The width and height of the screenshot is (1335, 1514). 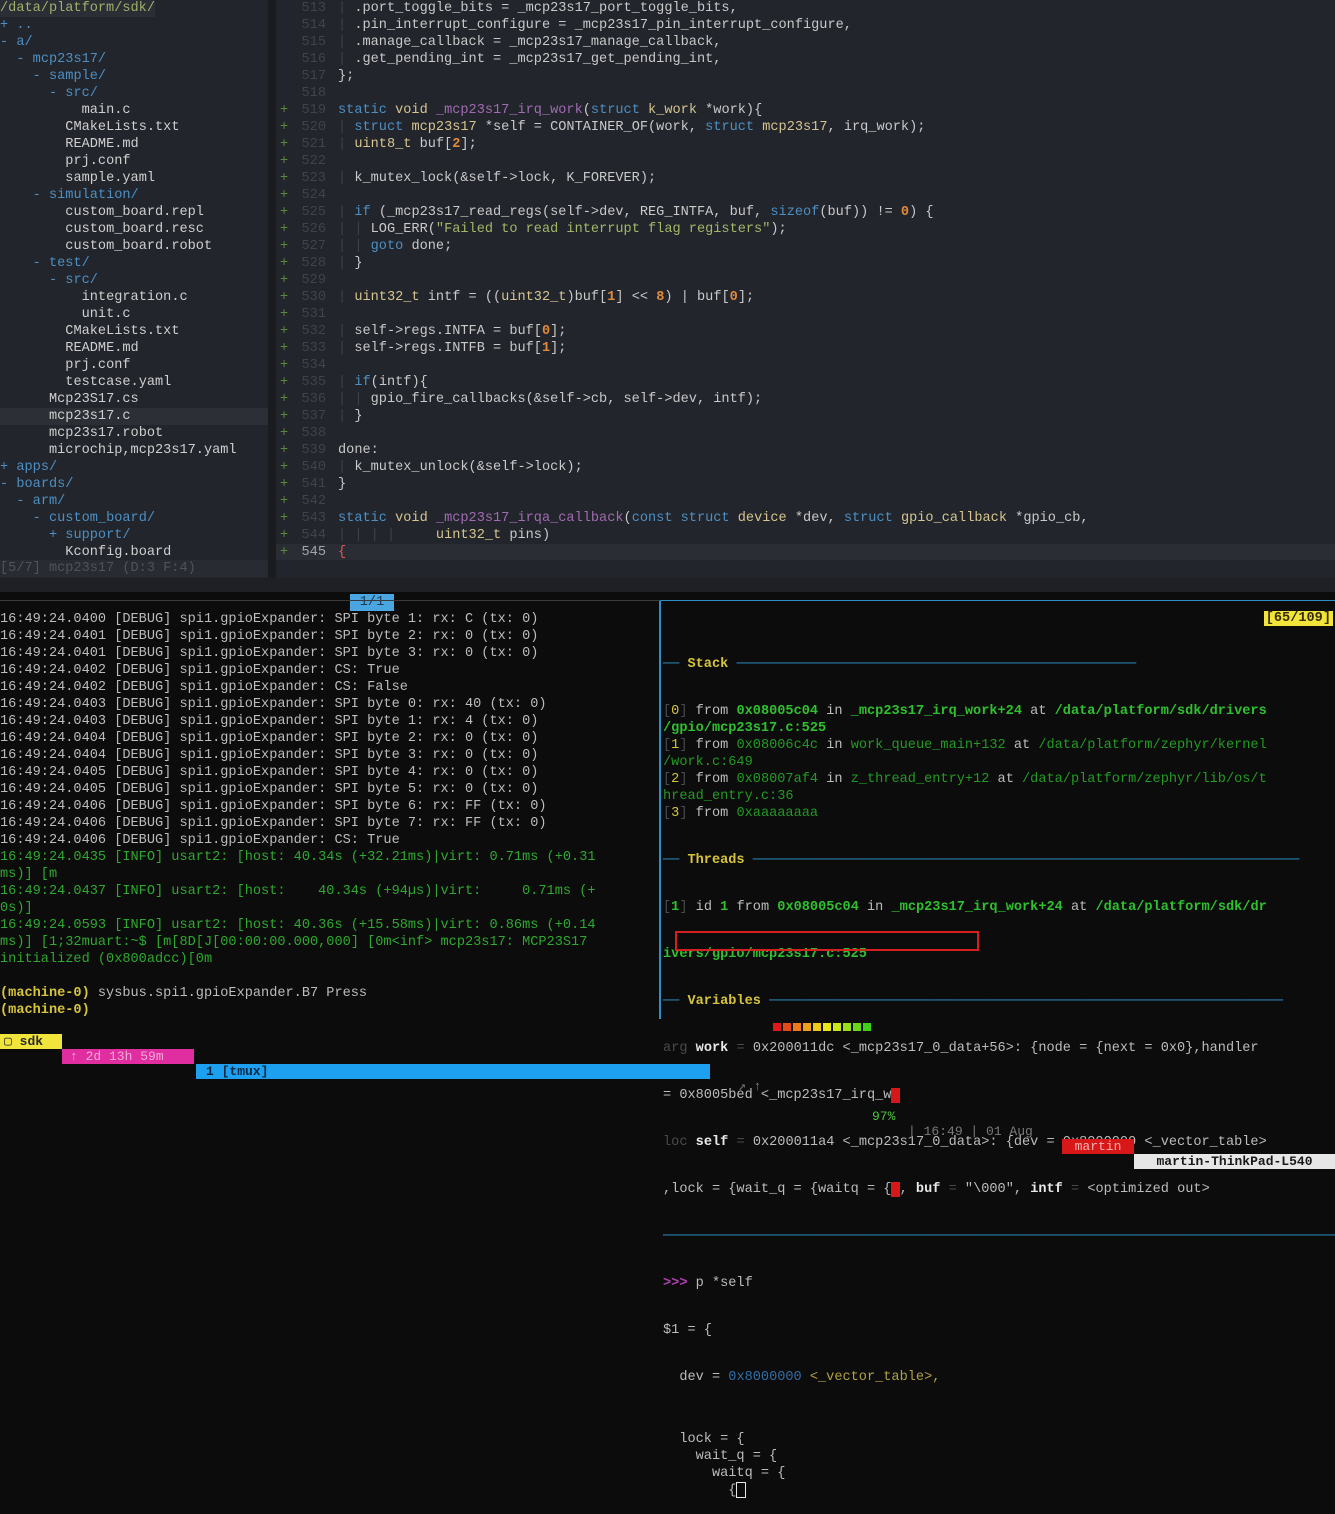 What do you see at coordinates (805, 144) in the screenshot?
I see `code-line: +521 | uint8_t buf[2];` at bounding box center [805, 144].